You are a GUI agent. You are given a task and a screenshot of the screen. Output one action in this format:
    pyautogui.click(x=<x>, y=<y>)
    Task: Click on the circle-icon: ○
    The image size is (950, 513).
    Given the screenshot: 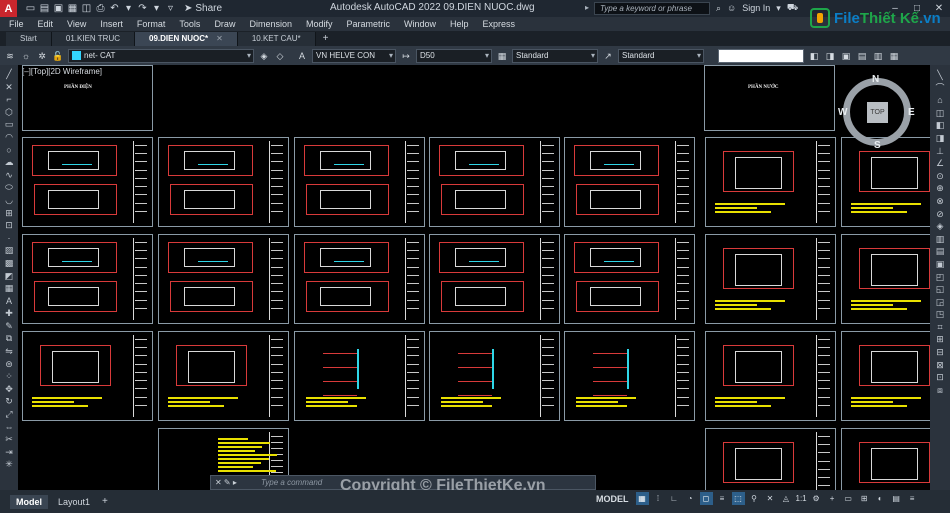 What is the action you would take?
    pyautogui.click(x=9, y=150)
    